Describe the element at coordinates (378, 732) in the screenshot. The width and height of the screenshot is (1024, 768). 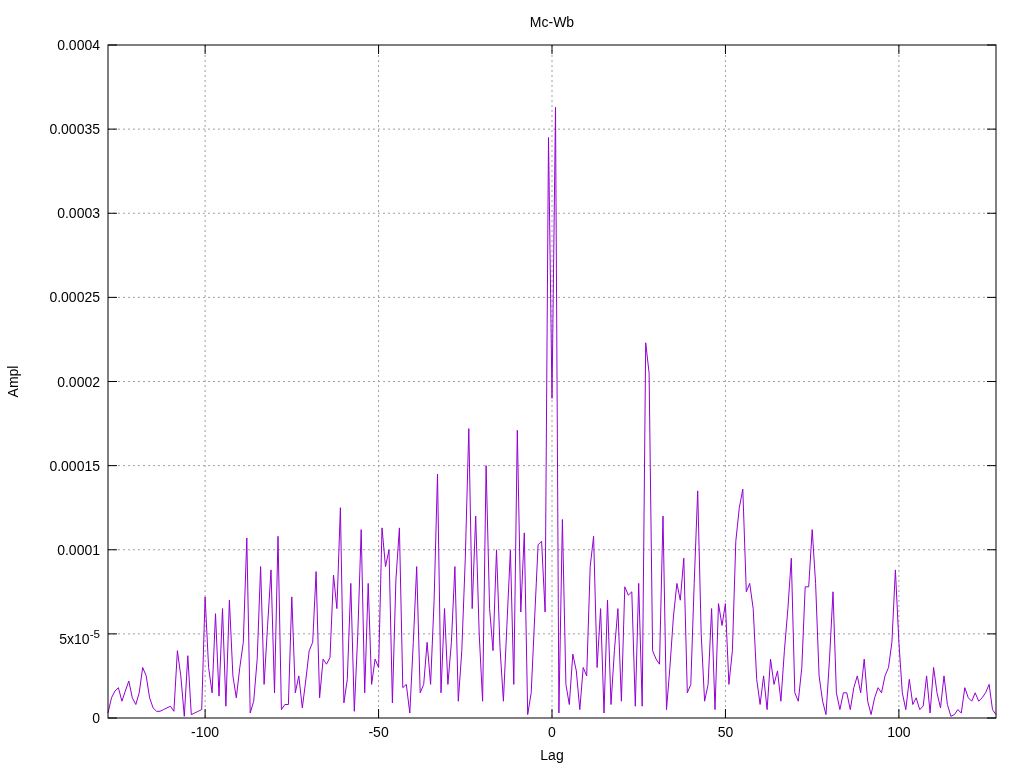
I see `tick-label: -50` at that location.